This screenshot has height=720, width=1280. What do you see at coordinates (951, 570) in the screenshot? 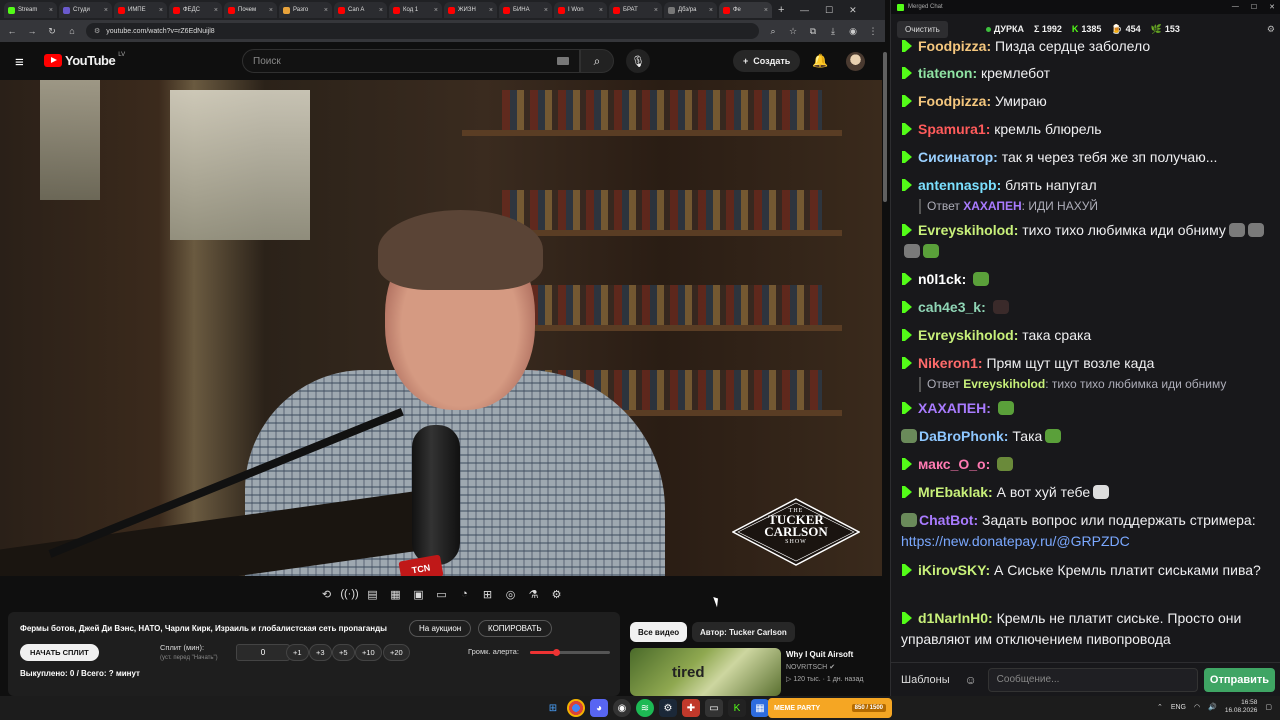
I see `chat-nick: iKirovSKY` at bounding box center [951, 570].